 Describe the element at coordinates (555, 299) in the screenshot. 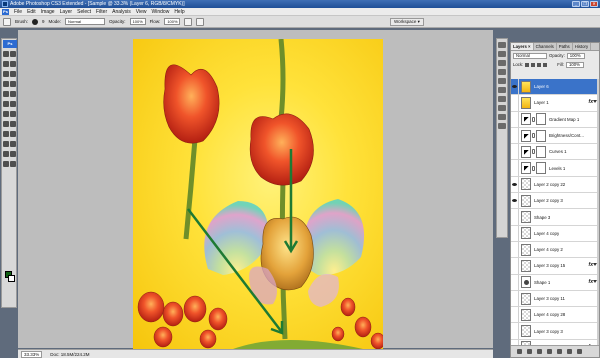

I see `layer-row: Layer 3 copy 11` at that location.